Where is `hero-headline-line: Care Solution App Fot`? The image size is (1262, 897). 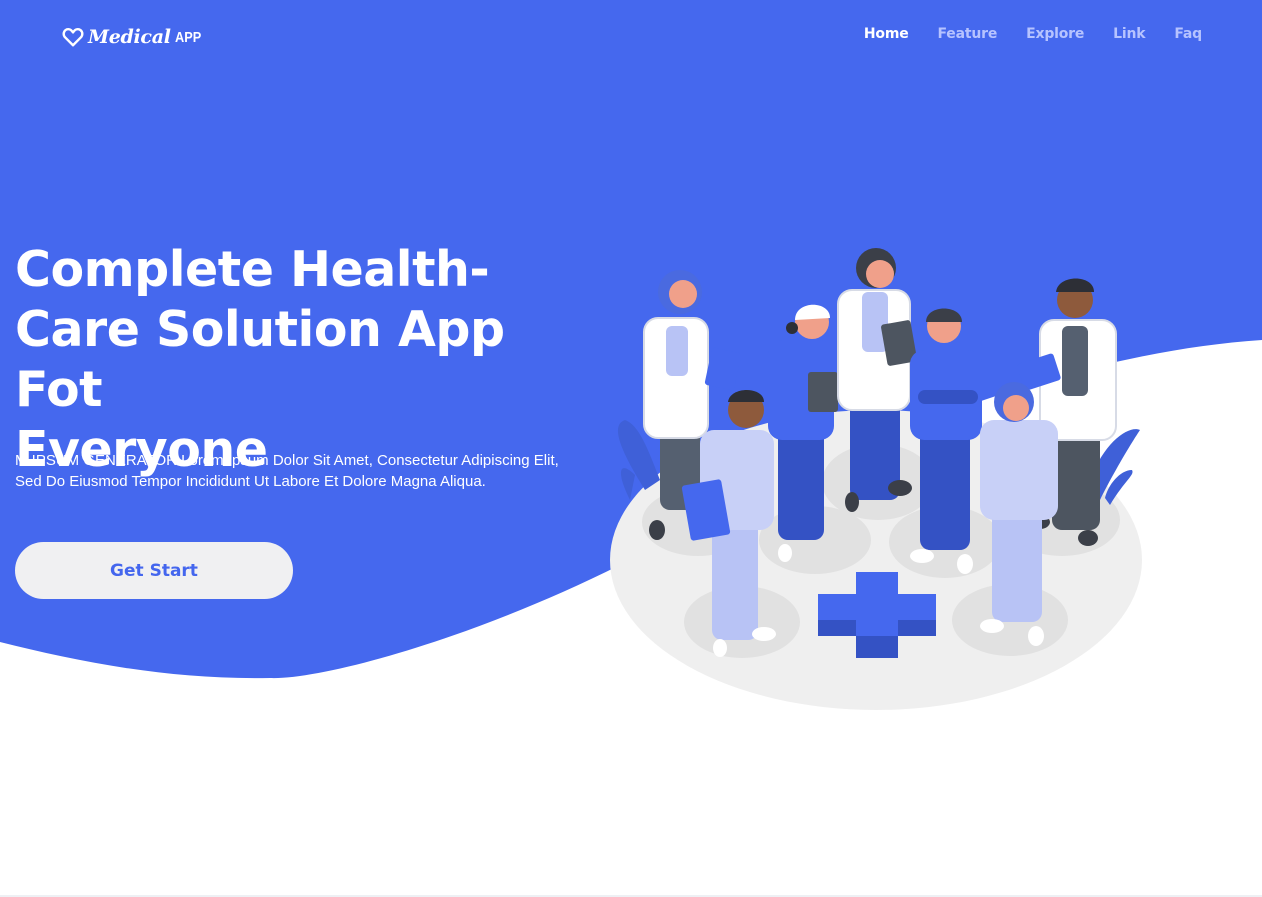 hero-headline-line: Care Solution App Fot is located at coordinates (260, 359).